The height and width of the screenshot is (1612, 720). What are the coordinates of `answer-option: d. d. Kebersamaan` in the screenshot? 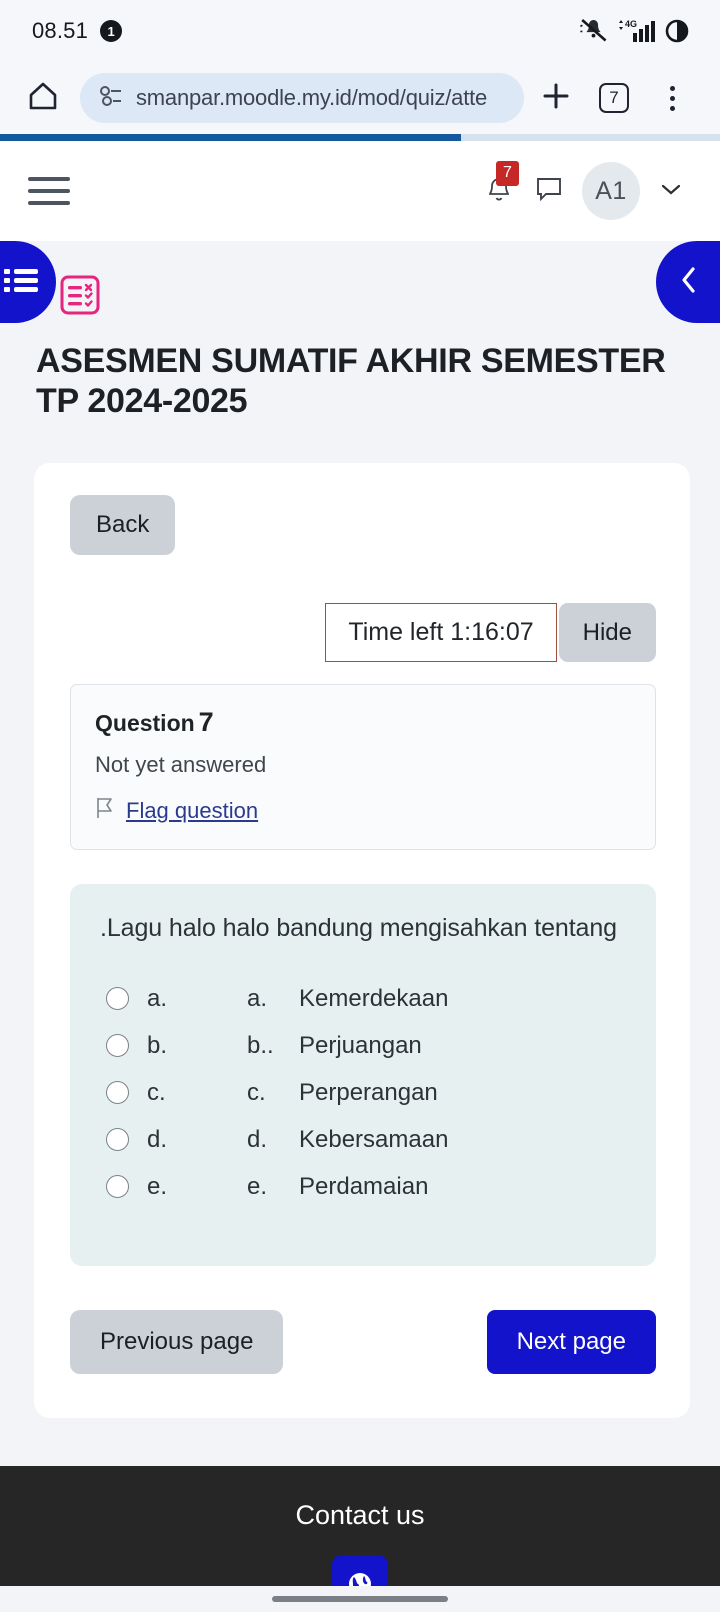 It's located at (368, 1139).